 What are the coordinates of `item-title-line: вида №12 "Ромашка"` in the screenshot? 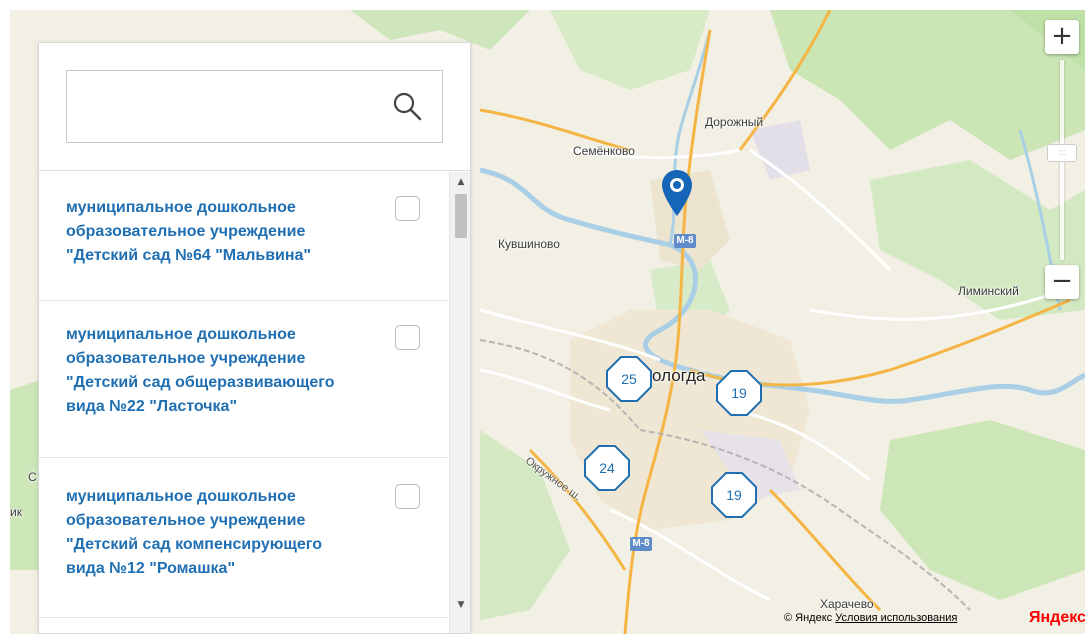 It's located at (151, 568).